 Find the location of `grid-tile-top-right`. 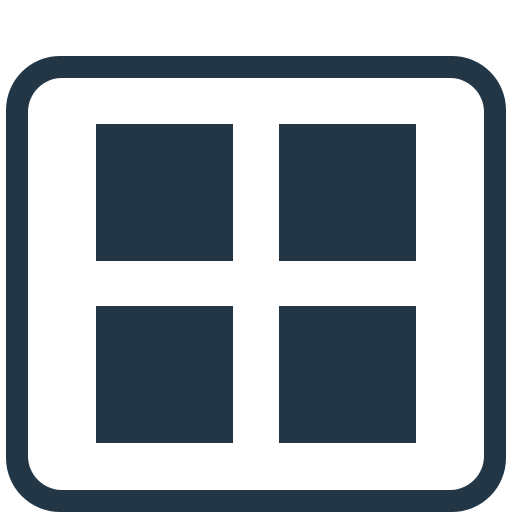

grid-tile-top-right is located at coordinates (347, 192).